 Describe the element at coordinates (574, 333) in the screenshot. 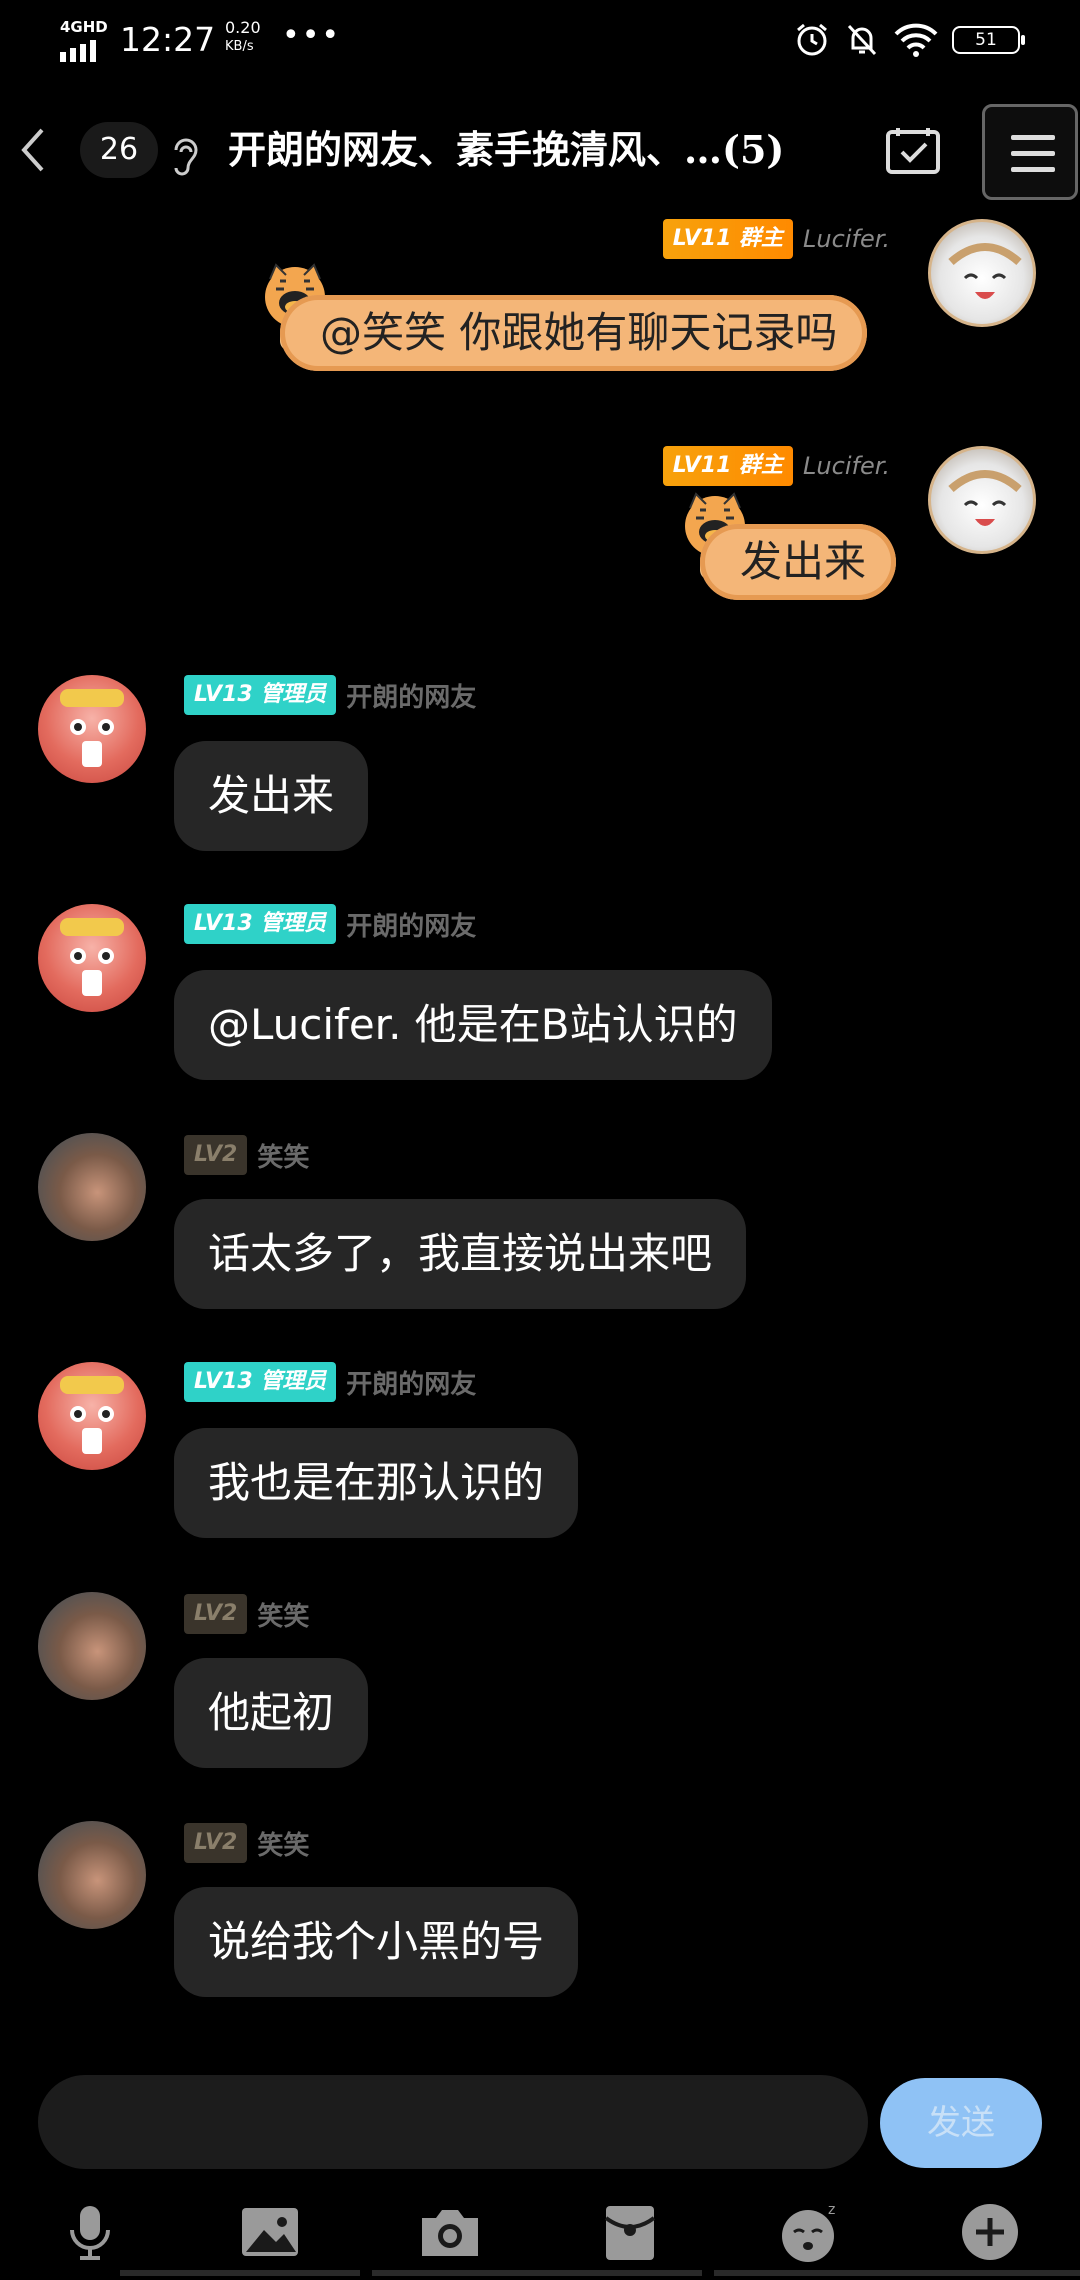

I see `message-bubble: @笑笑 你跟她有聊天记录吗` at that location.